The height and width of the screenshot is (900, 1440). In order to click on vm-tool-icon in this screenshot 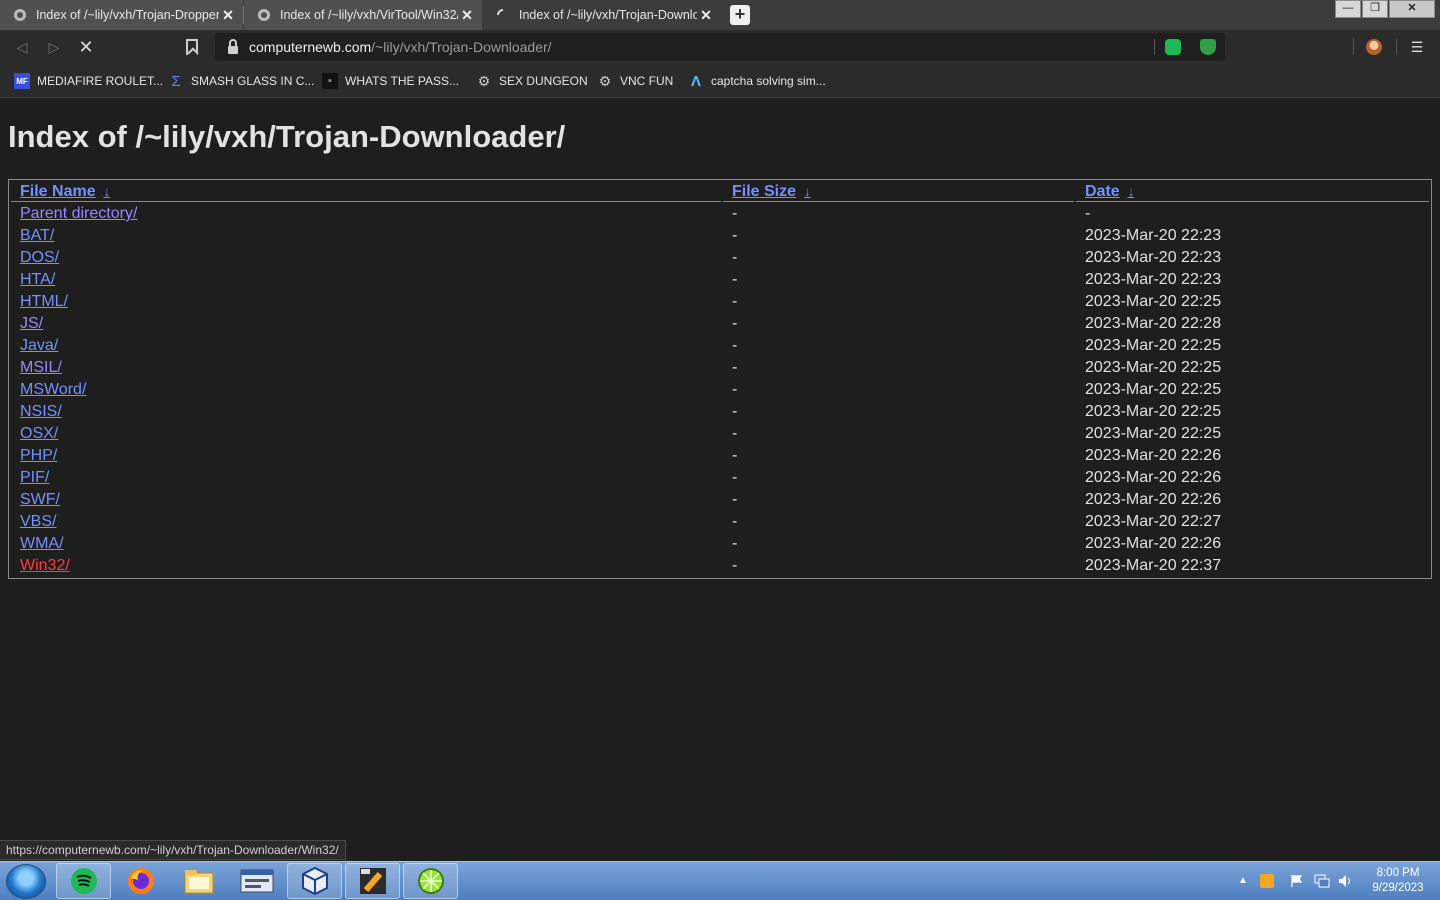, I will do `click(372, 881)`.